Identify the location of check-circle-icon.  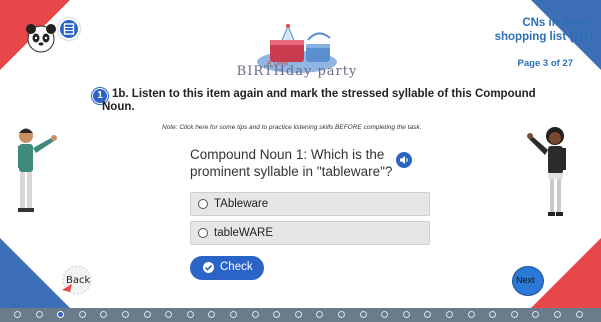
(208, 267).